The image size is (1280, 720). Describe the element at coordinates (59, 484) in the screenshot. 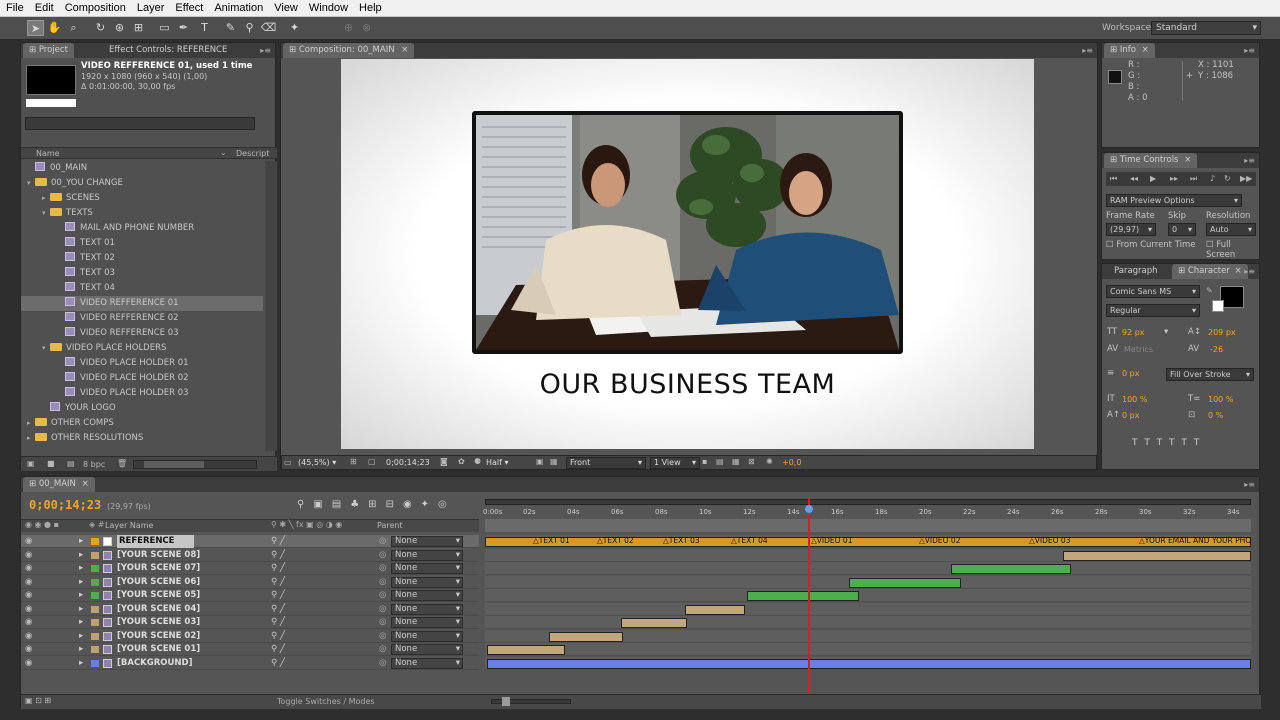

I see `tab-timeline-main: ⊞ 00_MAIN ×` at that location.